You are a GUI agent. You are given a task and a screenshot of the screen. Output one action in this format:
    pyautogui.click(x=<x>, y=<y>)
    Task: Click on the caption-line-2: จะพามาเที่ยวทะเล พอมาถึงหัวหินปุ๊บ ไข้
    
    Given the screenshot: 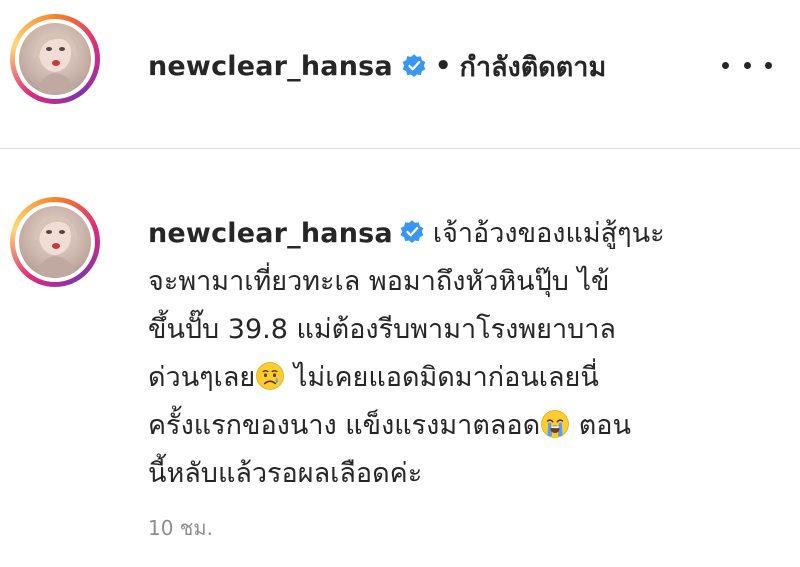 What is the action you would take?
    pyautogui.click(x=379, y=281)
    